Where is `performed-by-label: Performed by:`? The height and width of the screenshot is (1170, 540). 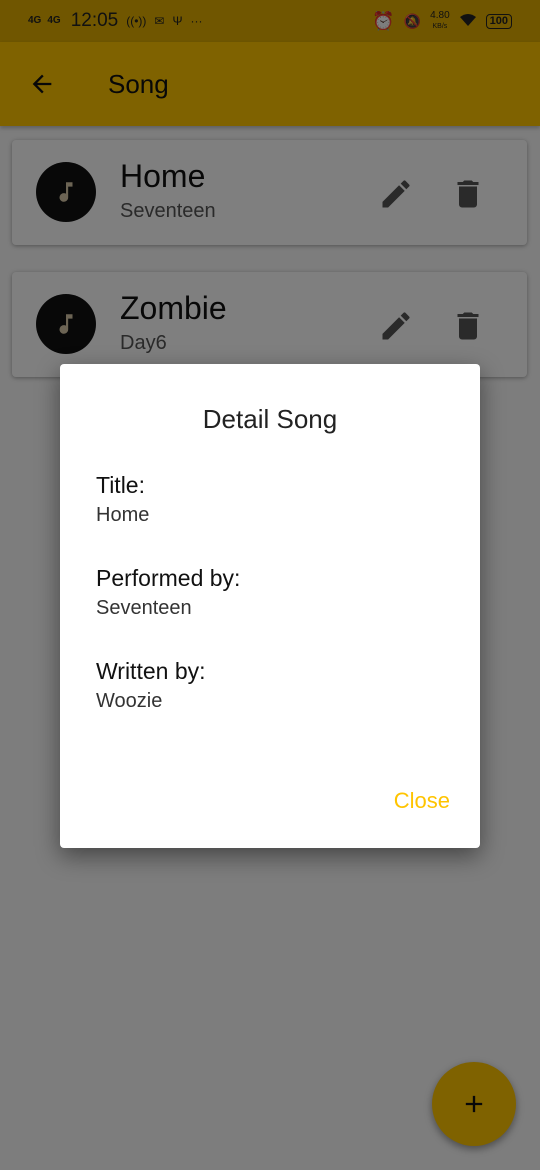
performed-by-label: Performed by: is located at coordinates (168, 578).